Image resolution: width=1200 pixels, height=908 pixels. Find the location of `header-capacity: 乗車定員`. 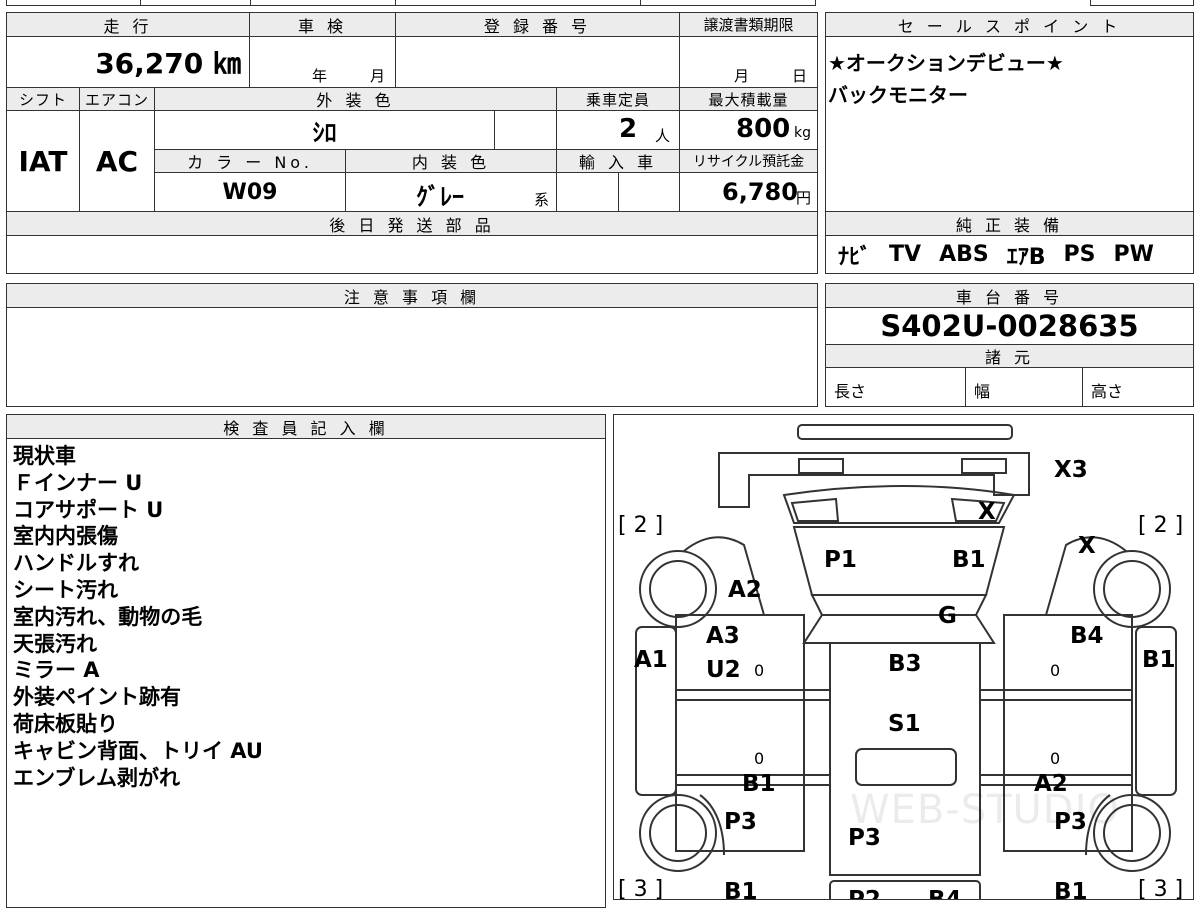

header-capacity: 乗車定員 is located at coordinates (618, 99).